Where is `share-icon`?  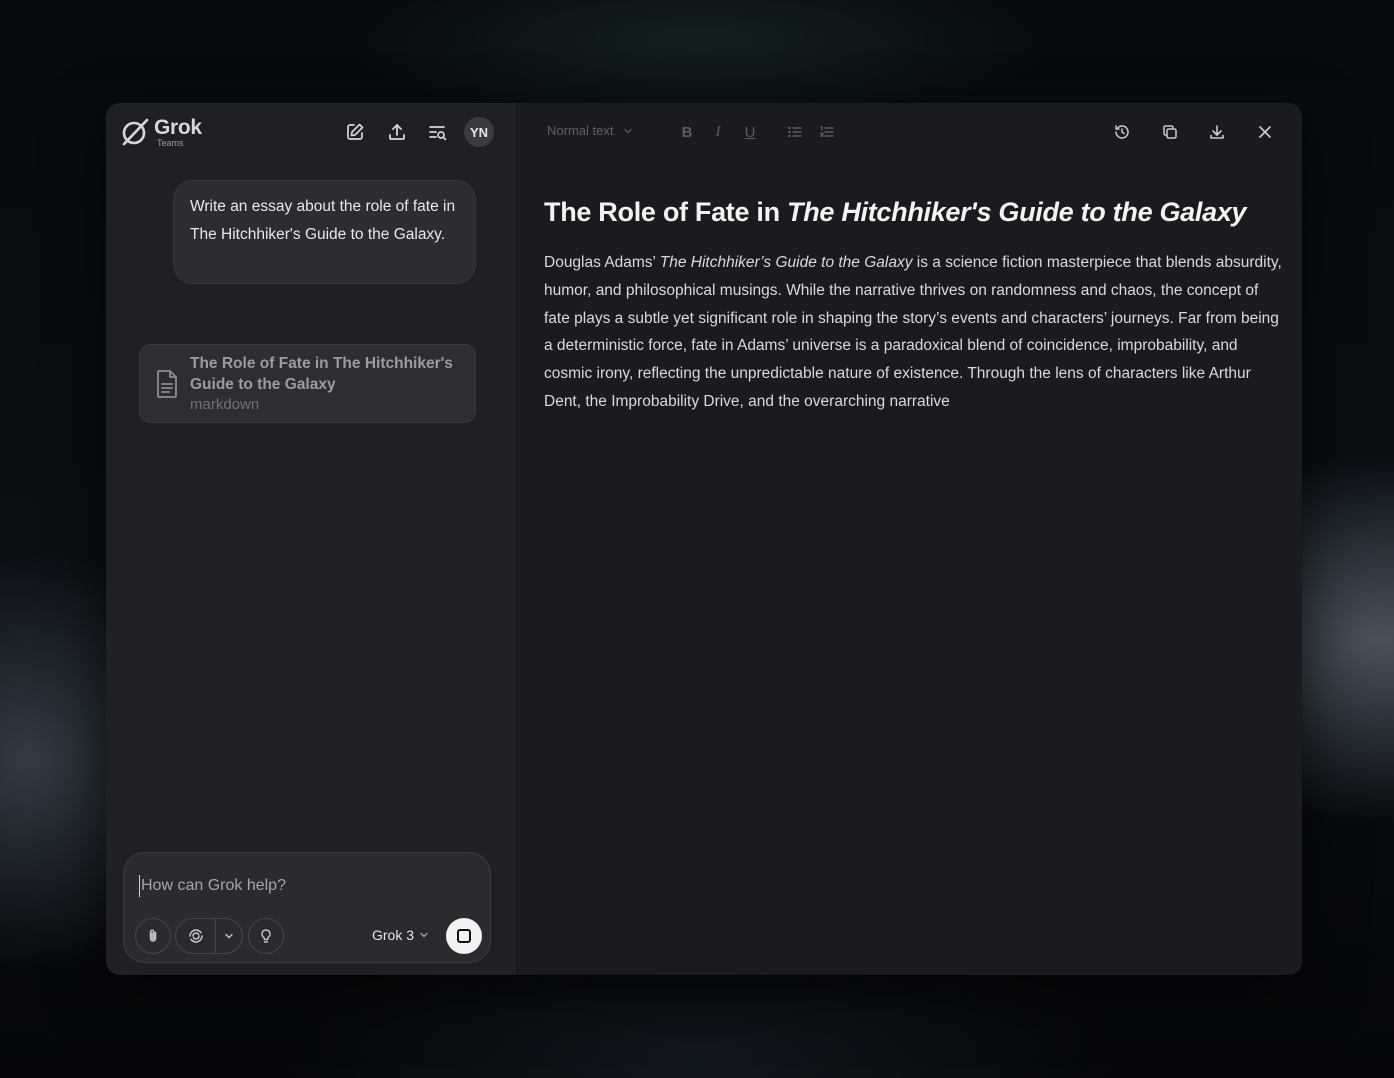 share-icon is located at coordinates (397, 132).